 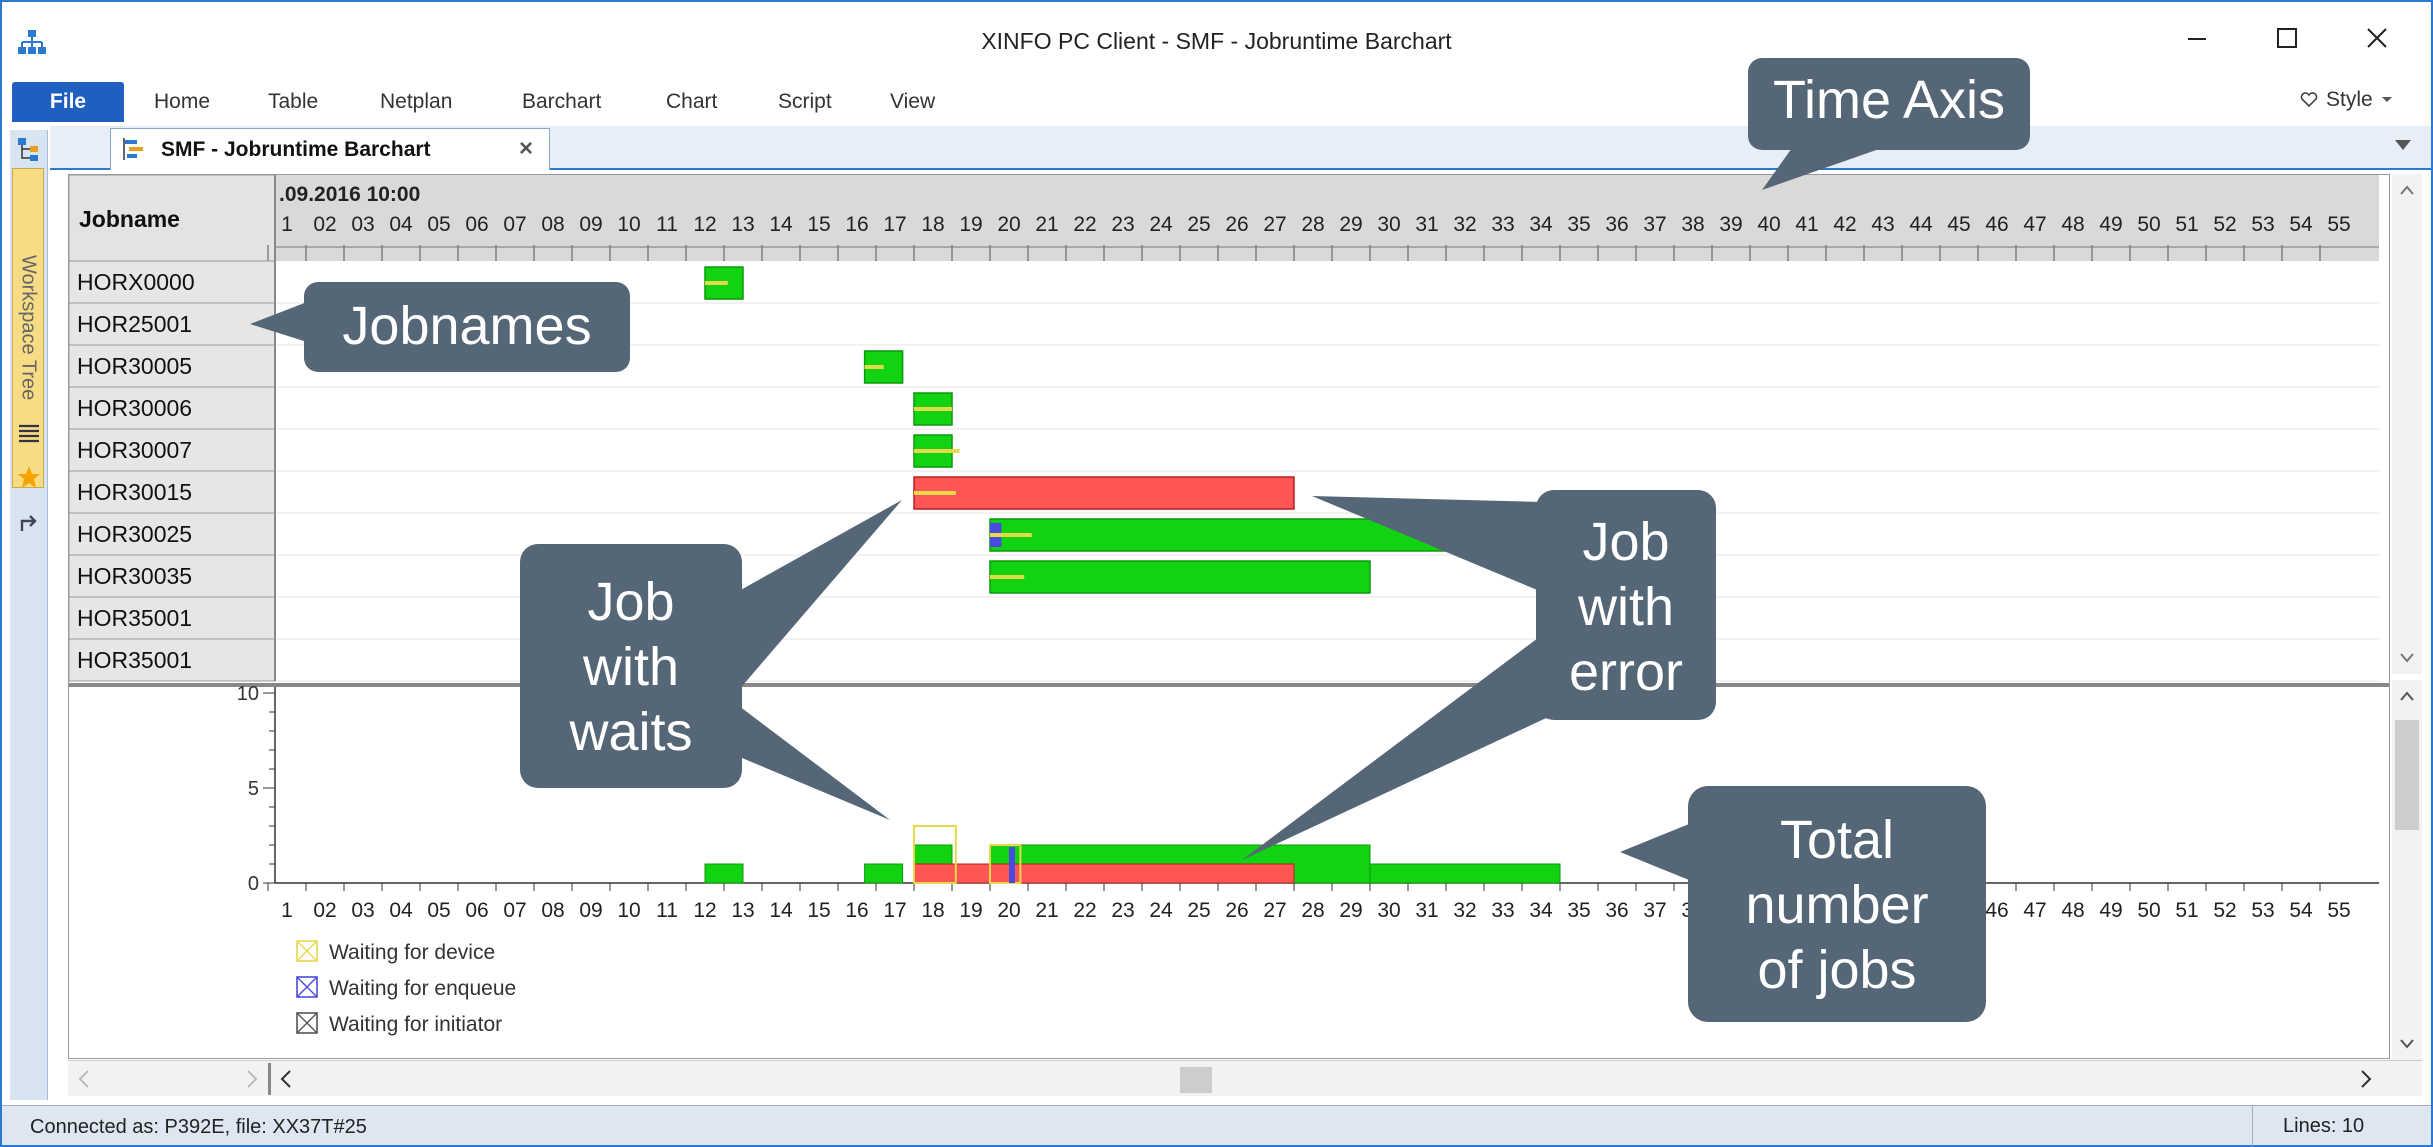 I want to click on histogram-x-tick-label: 02, so click(x=324, y=910).